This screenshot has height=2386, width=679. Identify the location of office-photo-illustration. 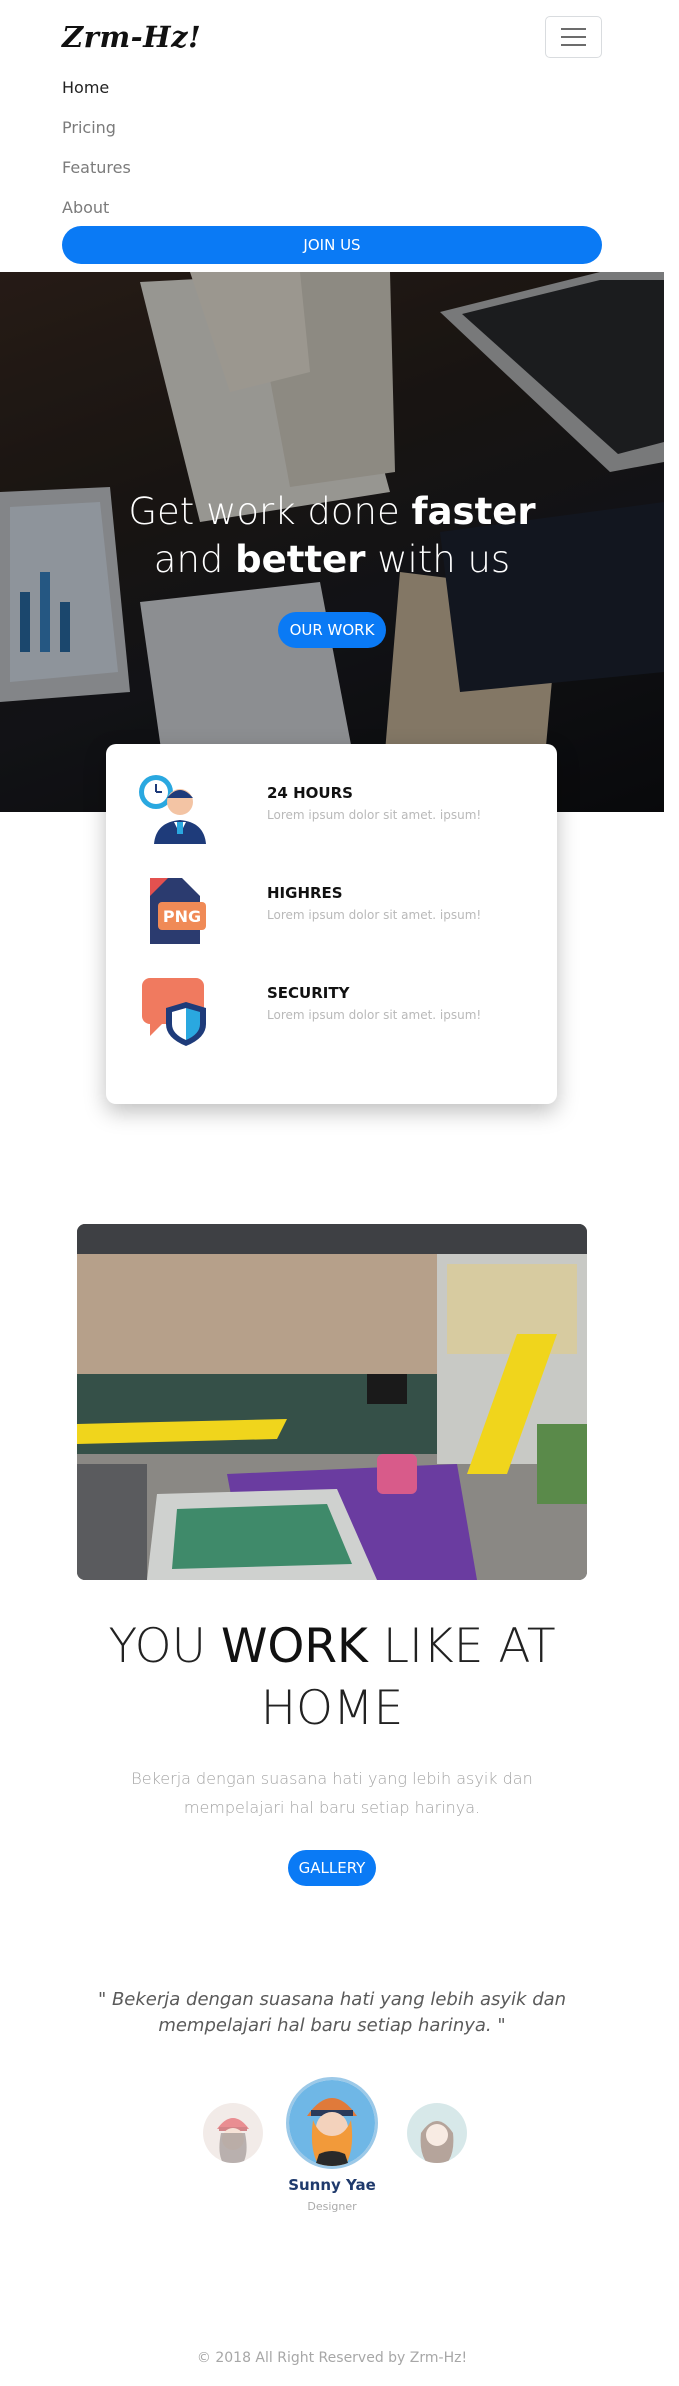
(332, 1402).